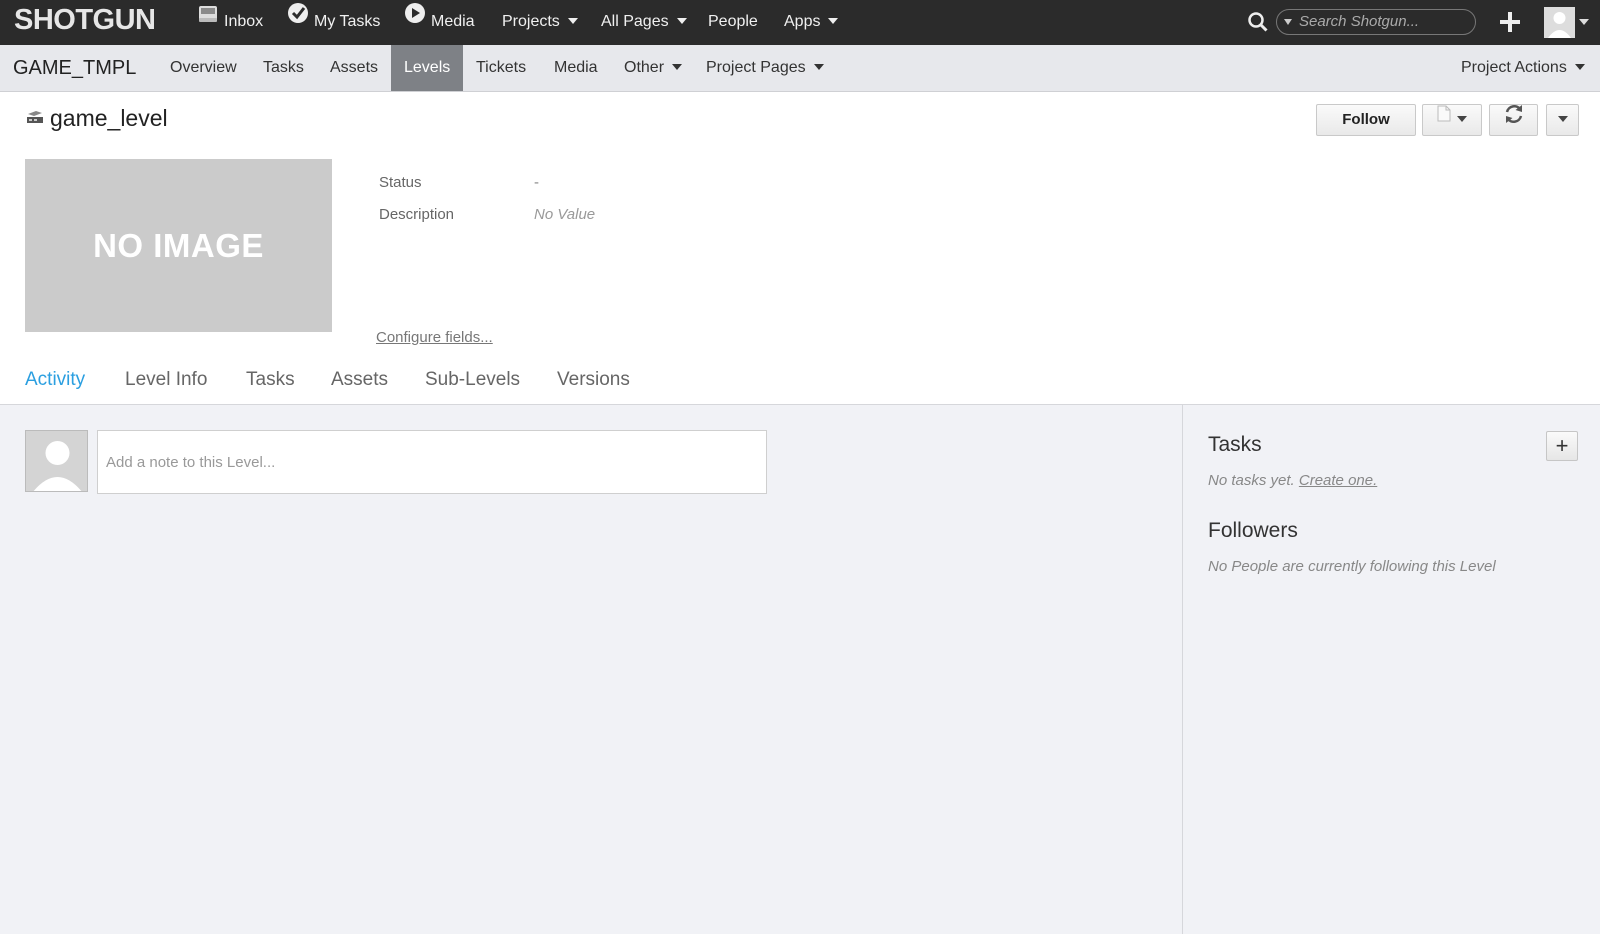 Image resolution: width=1600 pixels, height=934 pixels. What do you see at coordinates (536, 182) in the screenshot?
I see `status-value: -` at bounding box center [536, 182].